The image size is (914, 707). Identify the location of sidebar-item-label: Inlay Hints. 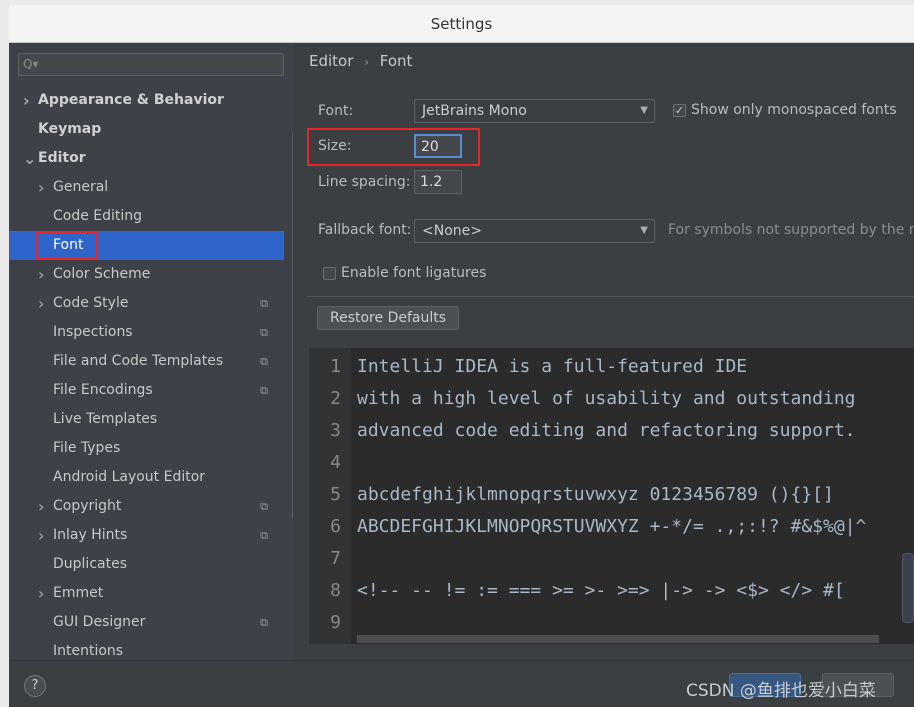
(90, 535).